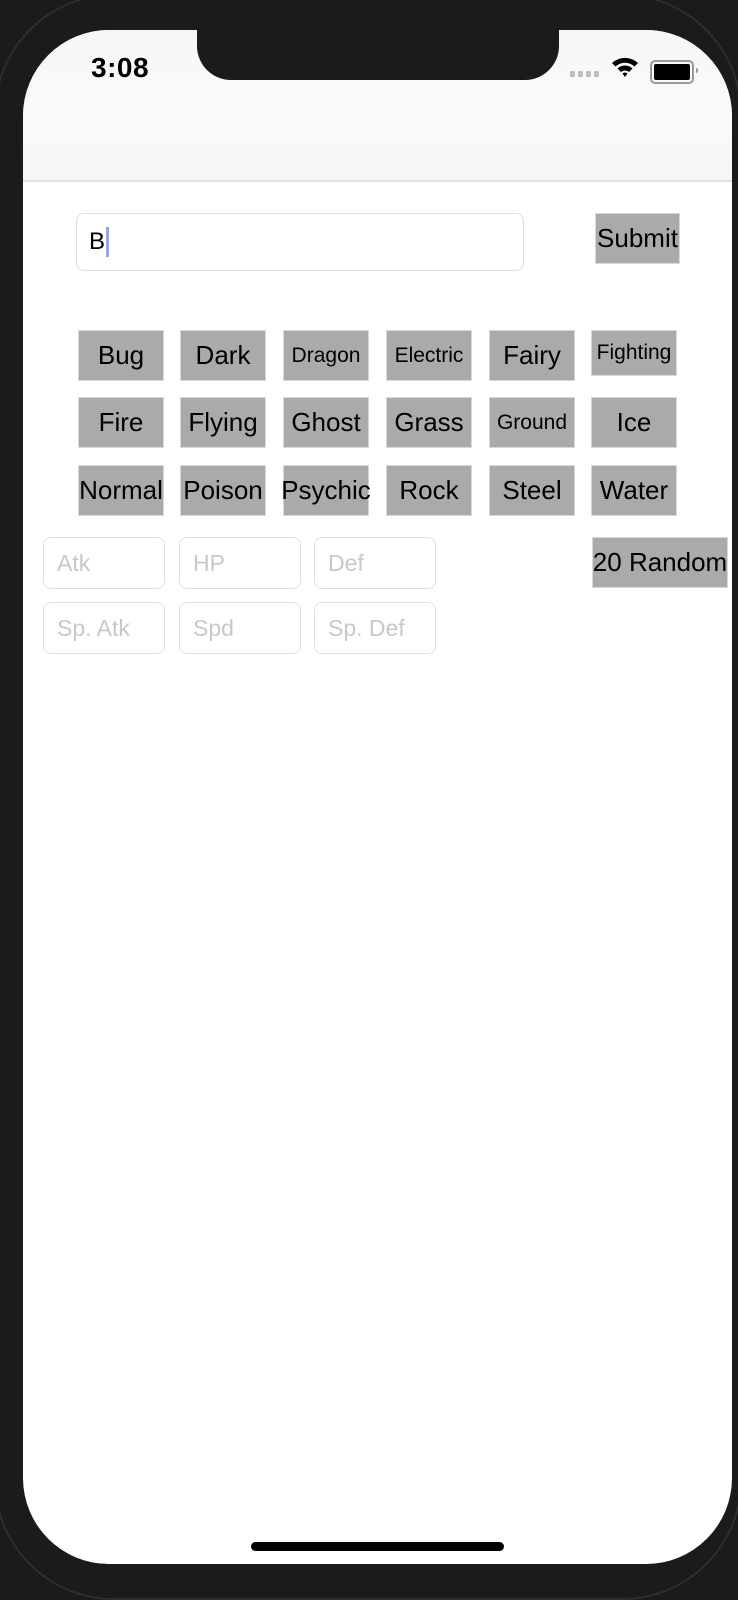 This screenshot has width=738, height=1600. What do you see at coordinates (584, 74) in the screenshot?
I see `cellular-signal-icon` at bounding box center [584, 74].